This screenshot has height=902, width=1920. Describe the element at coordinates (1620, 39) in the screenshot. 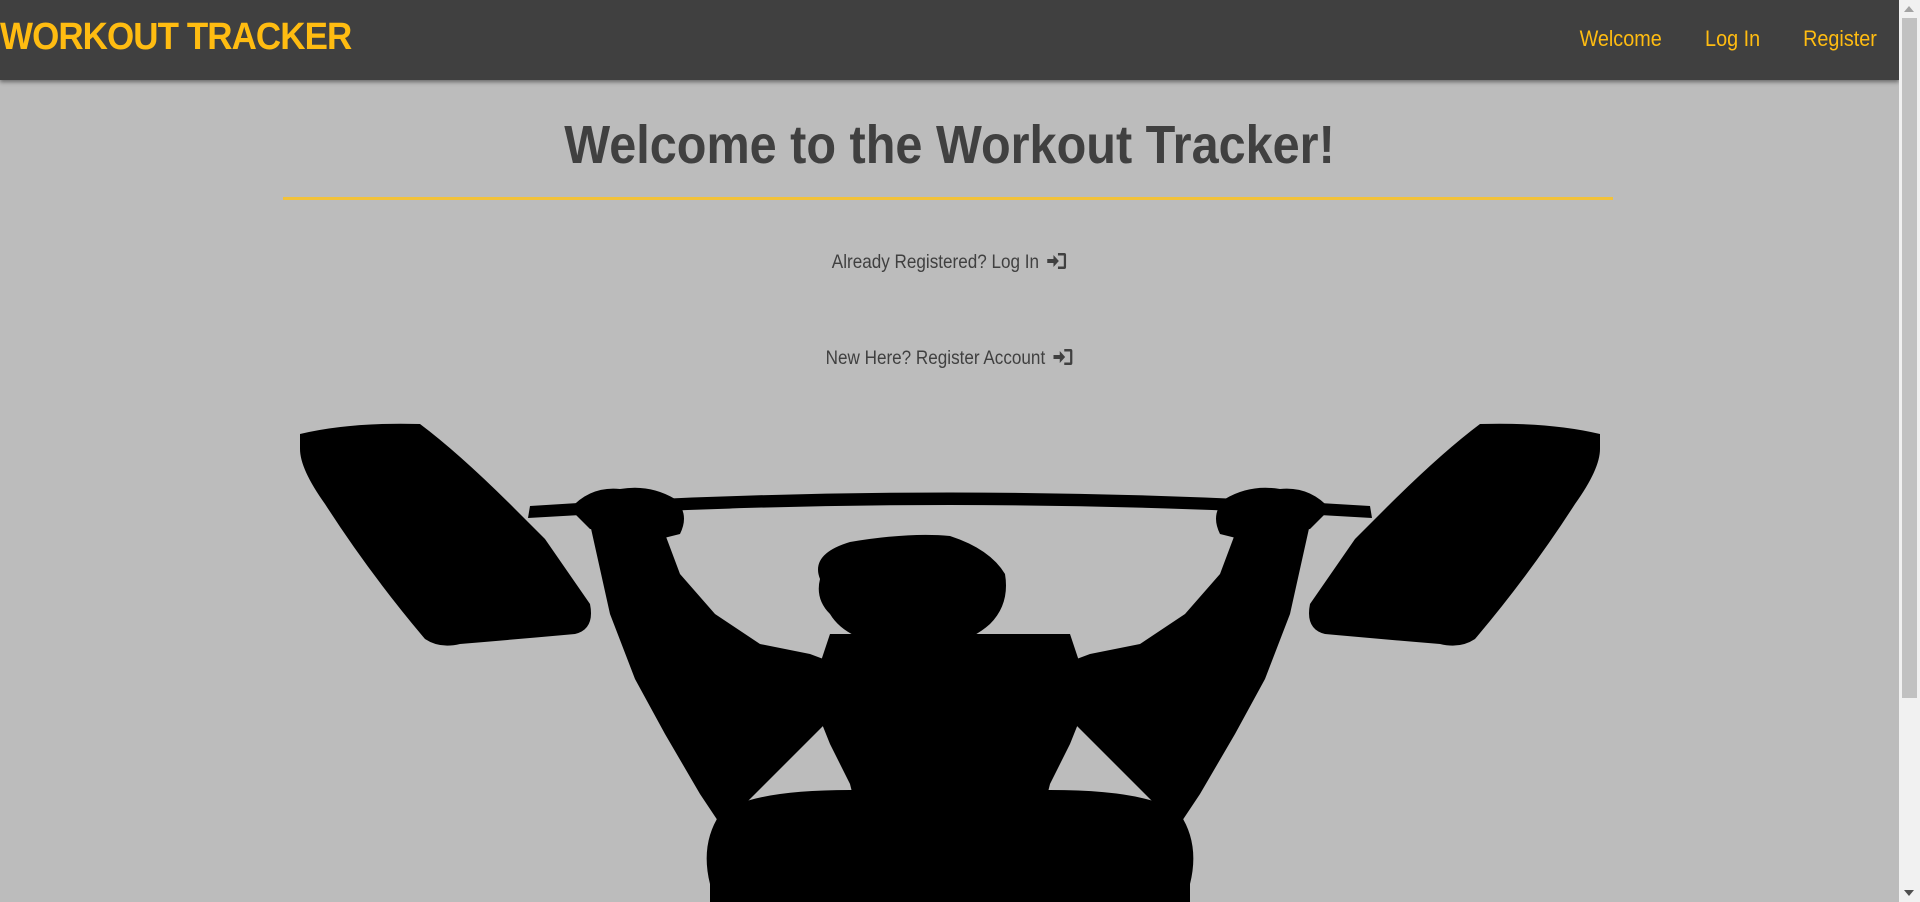

I see `nav-link-welcome: Welcome` at that location.